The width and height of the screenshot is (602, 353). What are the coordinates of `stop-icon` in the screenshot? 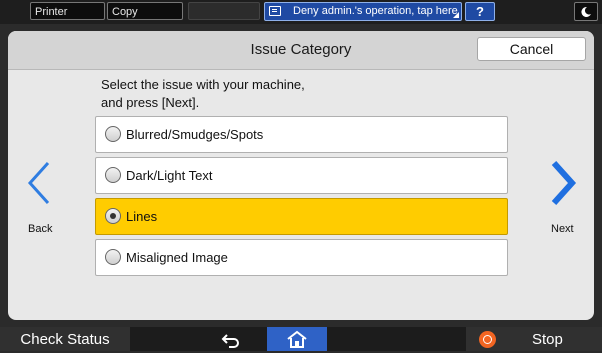 It's located at (487, 339).